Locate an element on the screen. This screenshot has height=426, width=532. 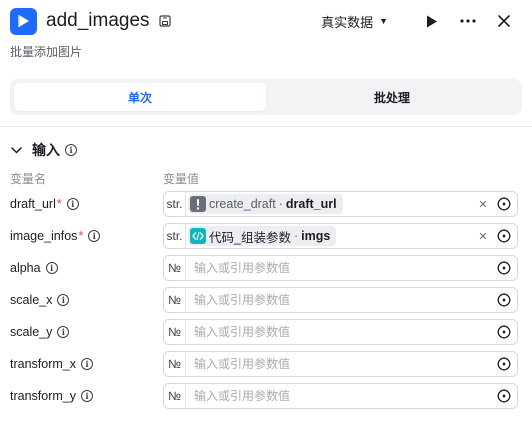
param-label: draft_url * i is located at coordinates (86, 204).